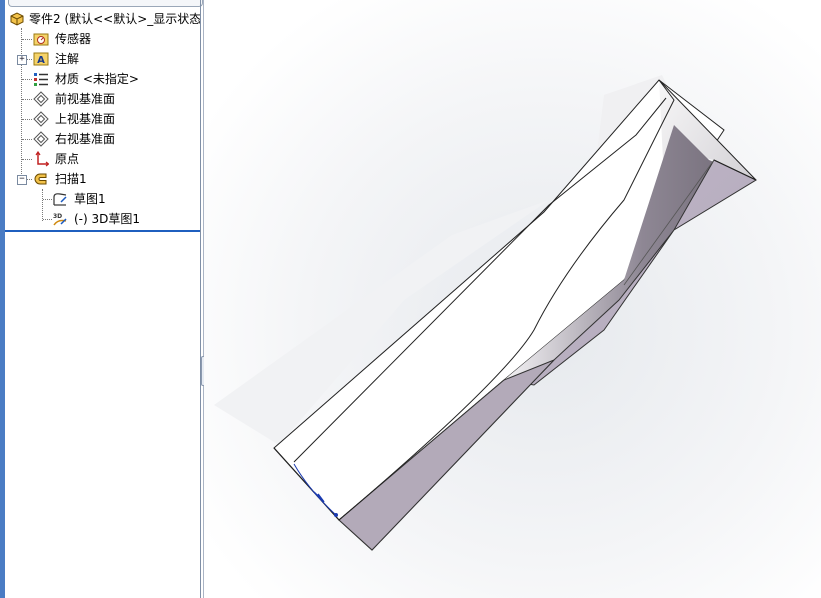 The image size is (821, 598). What do you see at coordinates (85, 99) in the screenshot?
I see `tree-item-label: 前视基准面` at bounding box center [85, 99].